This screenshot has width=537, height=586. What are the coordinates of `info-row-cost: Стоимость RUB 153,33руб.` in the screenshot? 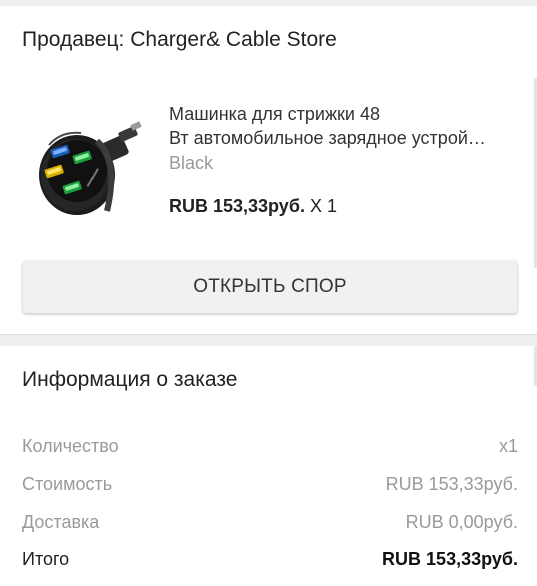 It's located at (270, 486).